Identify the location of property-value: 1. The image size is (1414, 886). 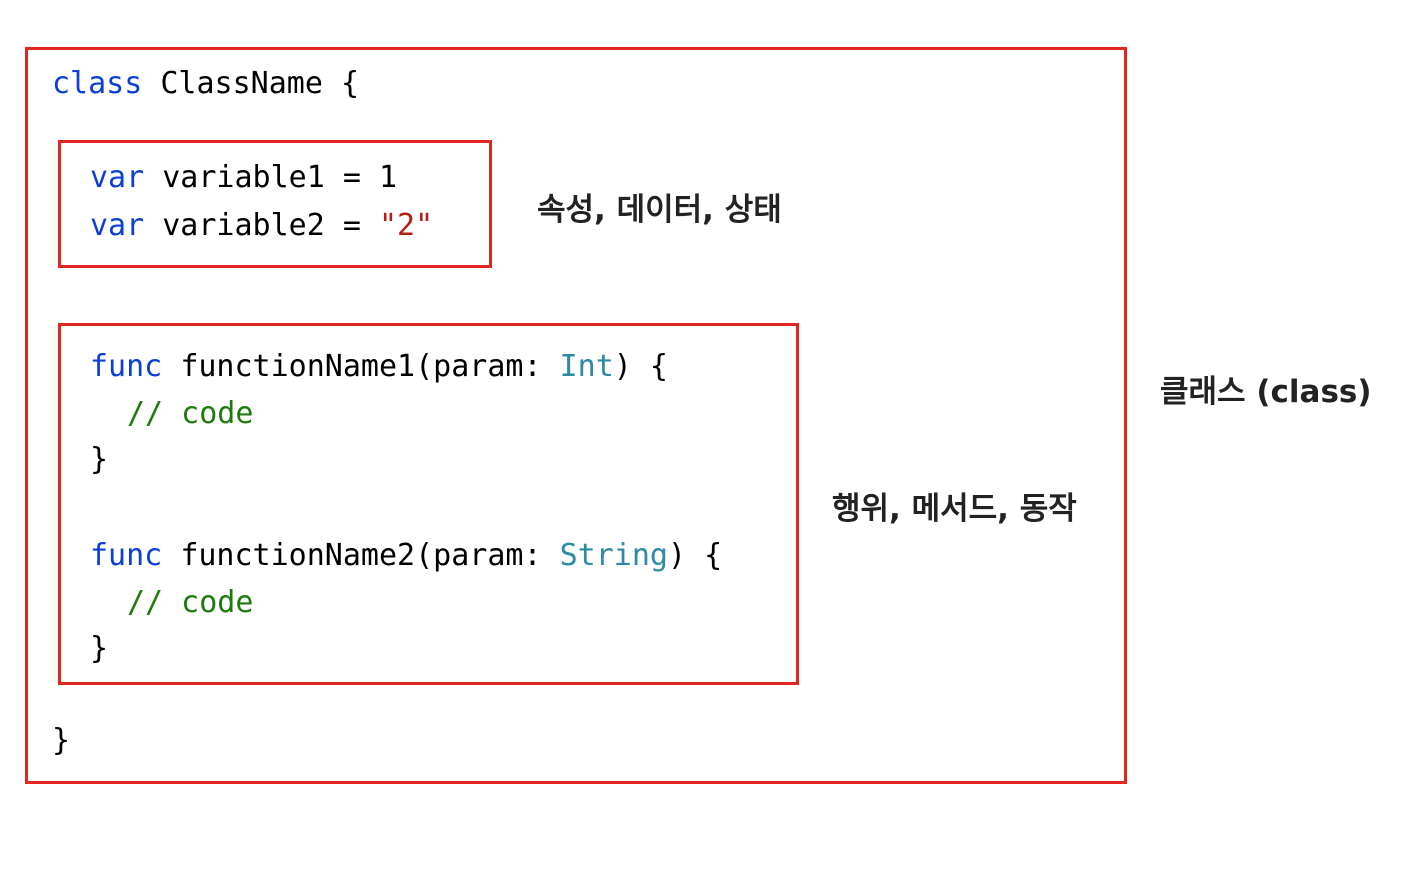
(388, 177).